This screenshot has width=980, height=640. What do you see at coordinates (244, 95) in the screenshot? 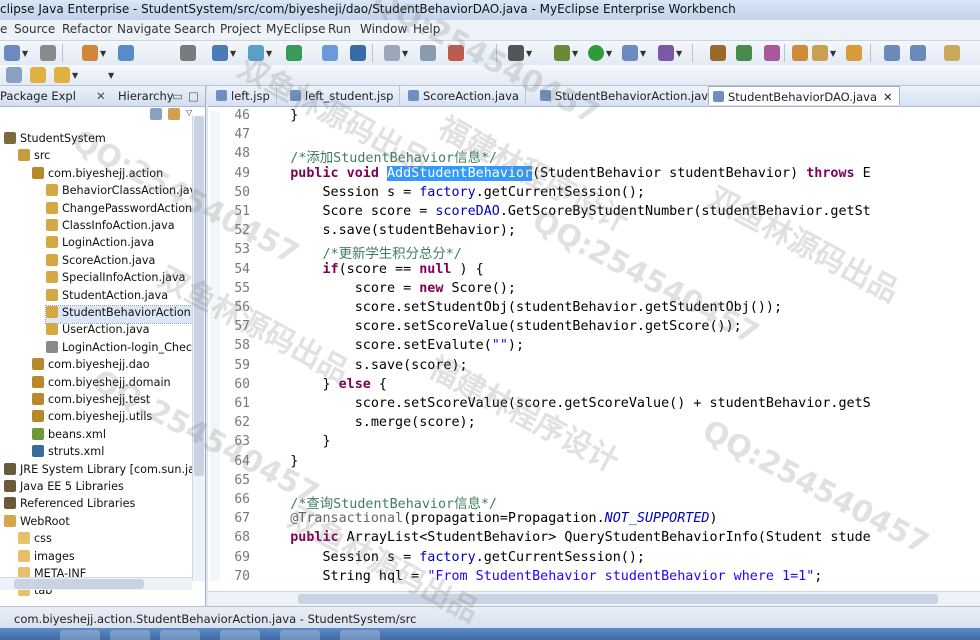
I see `editor-tab: left.jsp` at bounding box center [244, 95].